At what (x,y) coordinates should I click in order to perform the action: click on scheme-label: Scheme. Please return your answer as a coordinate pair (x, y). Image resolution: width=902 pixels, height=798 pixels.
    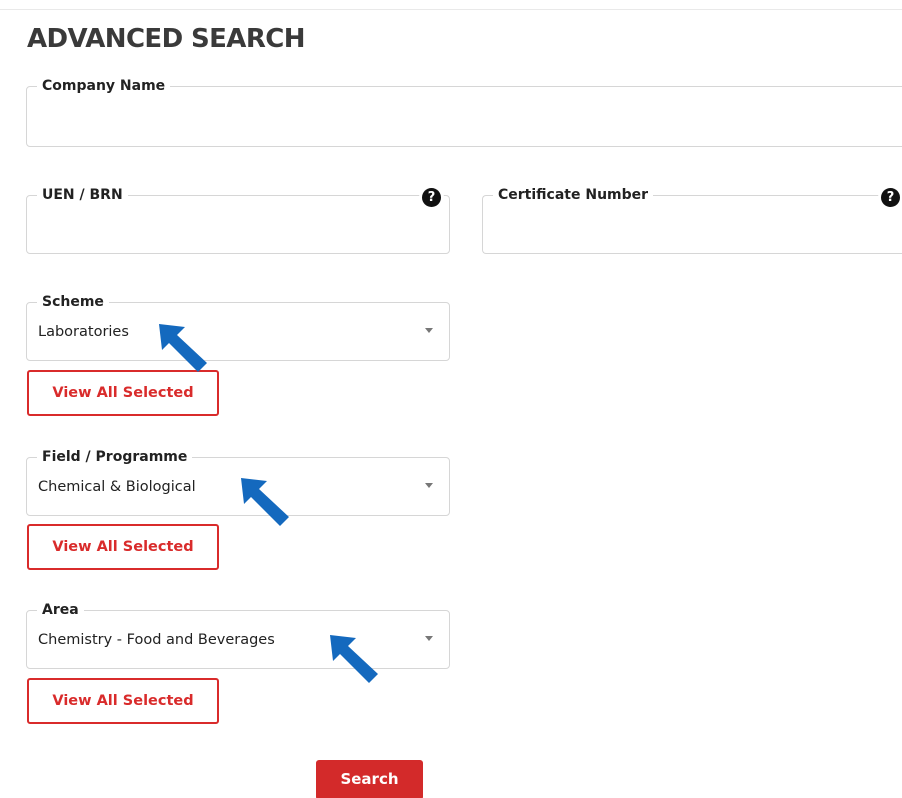
    Looking at the image, I should click on (73, 302).